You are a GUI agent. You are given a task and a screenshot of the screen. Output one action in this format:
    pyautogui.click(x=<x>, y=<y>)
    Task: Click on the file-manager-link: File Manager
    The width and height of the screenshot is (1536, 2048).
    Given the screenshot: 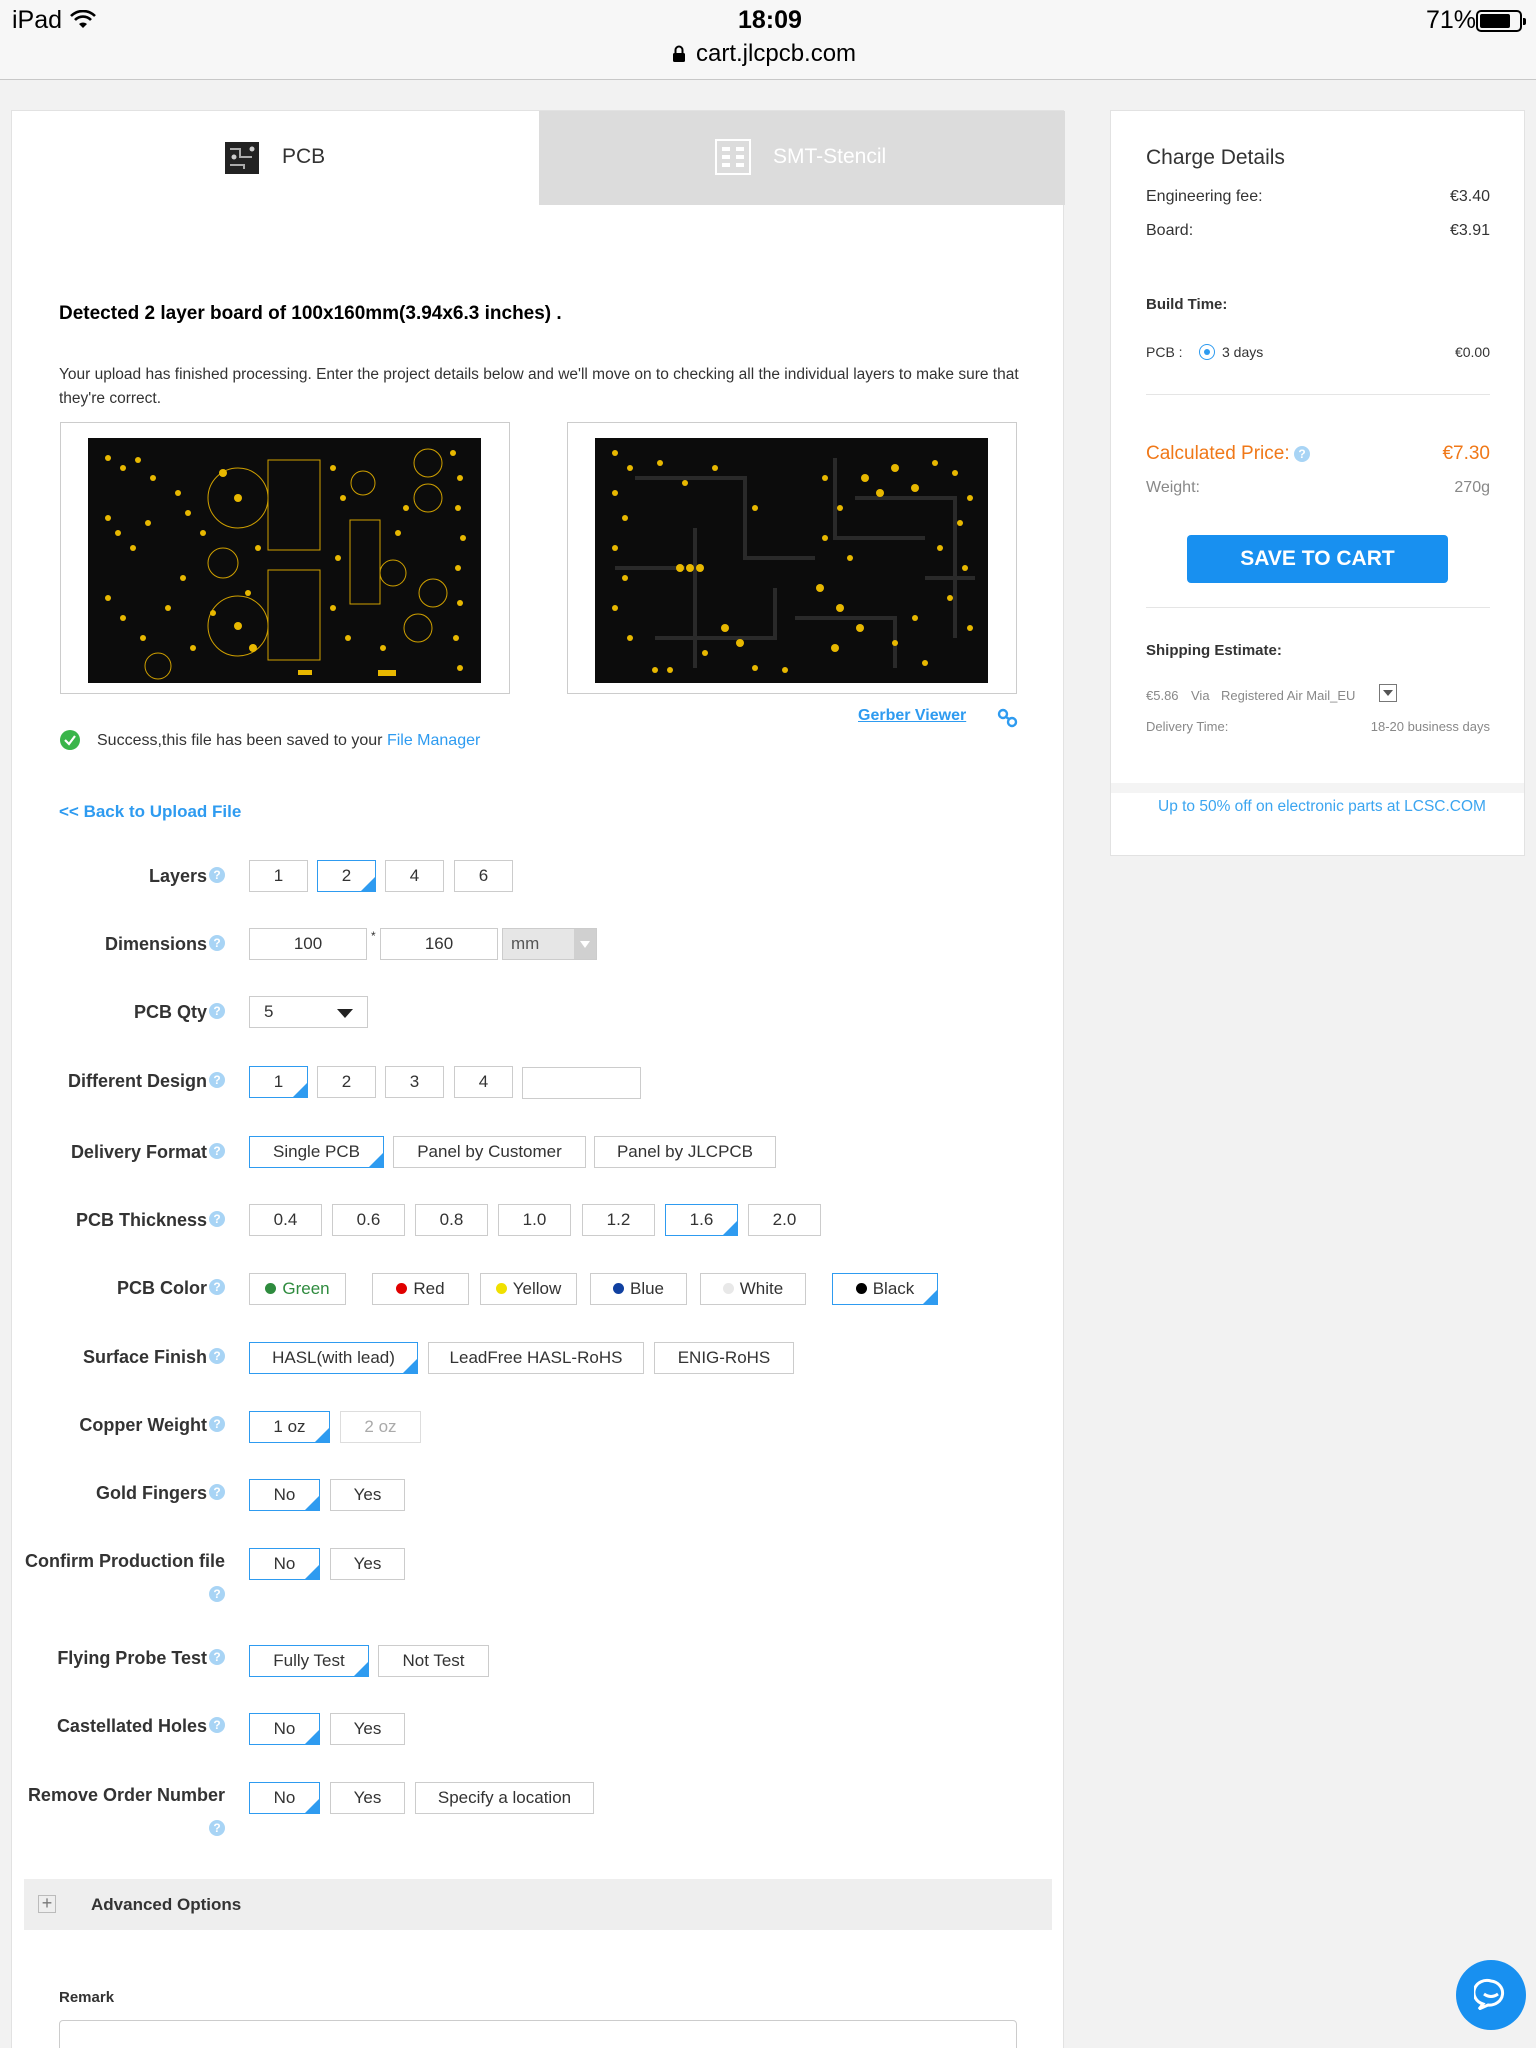 What is the action you would take?
    pyautogui.click(x=433, y=740)
    